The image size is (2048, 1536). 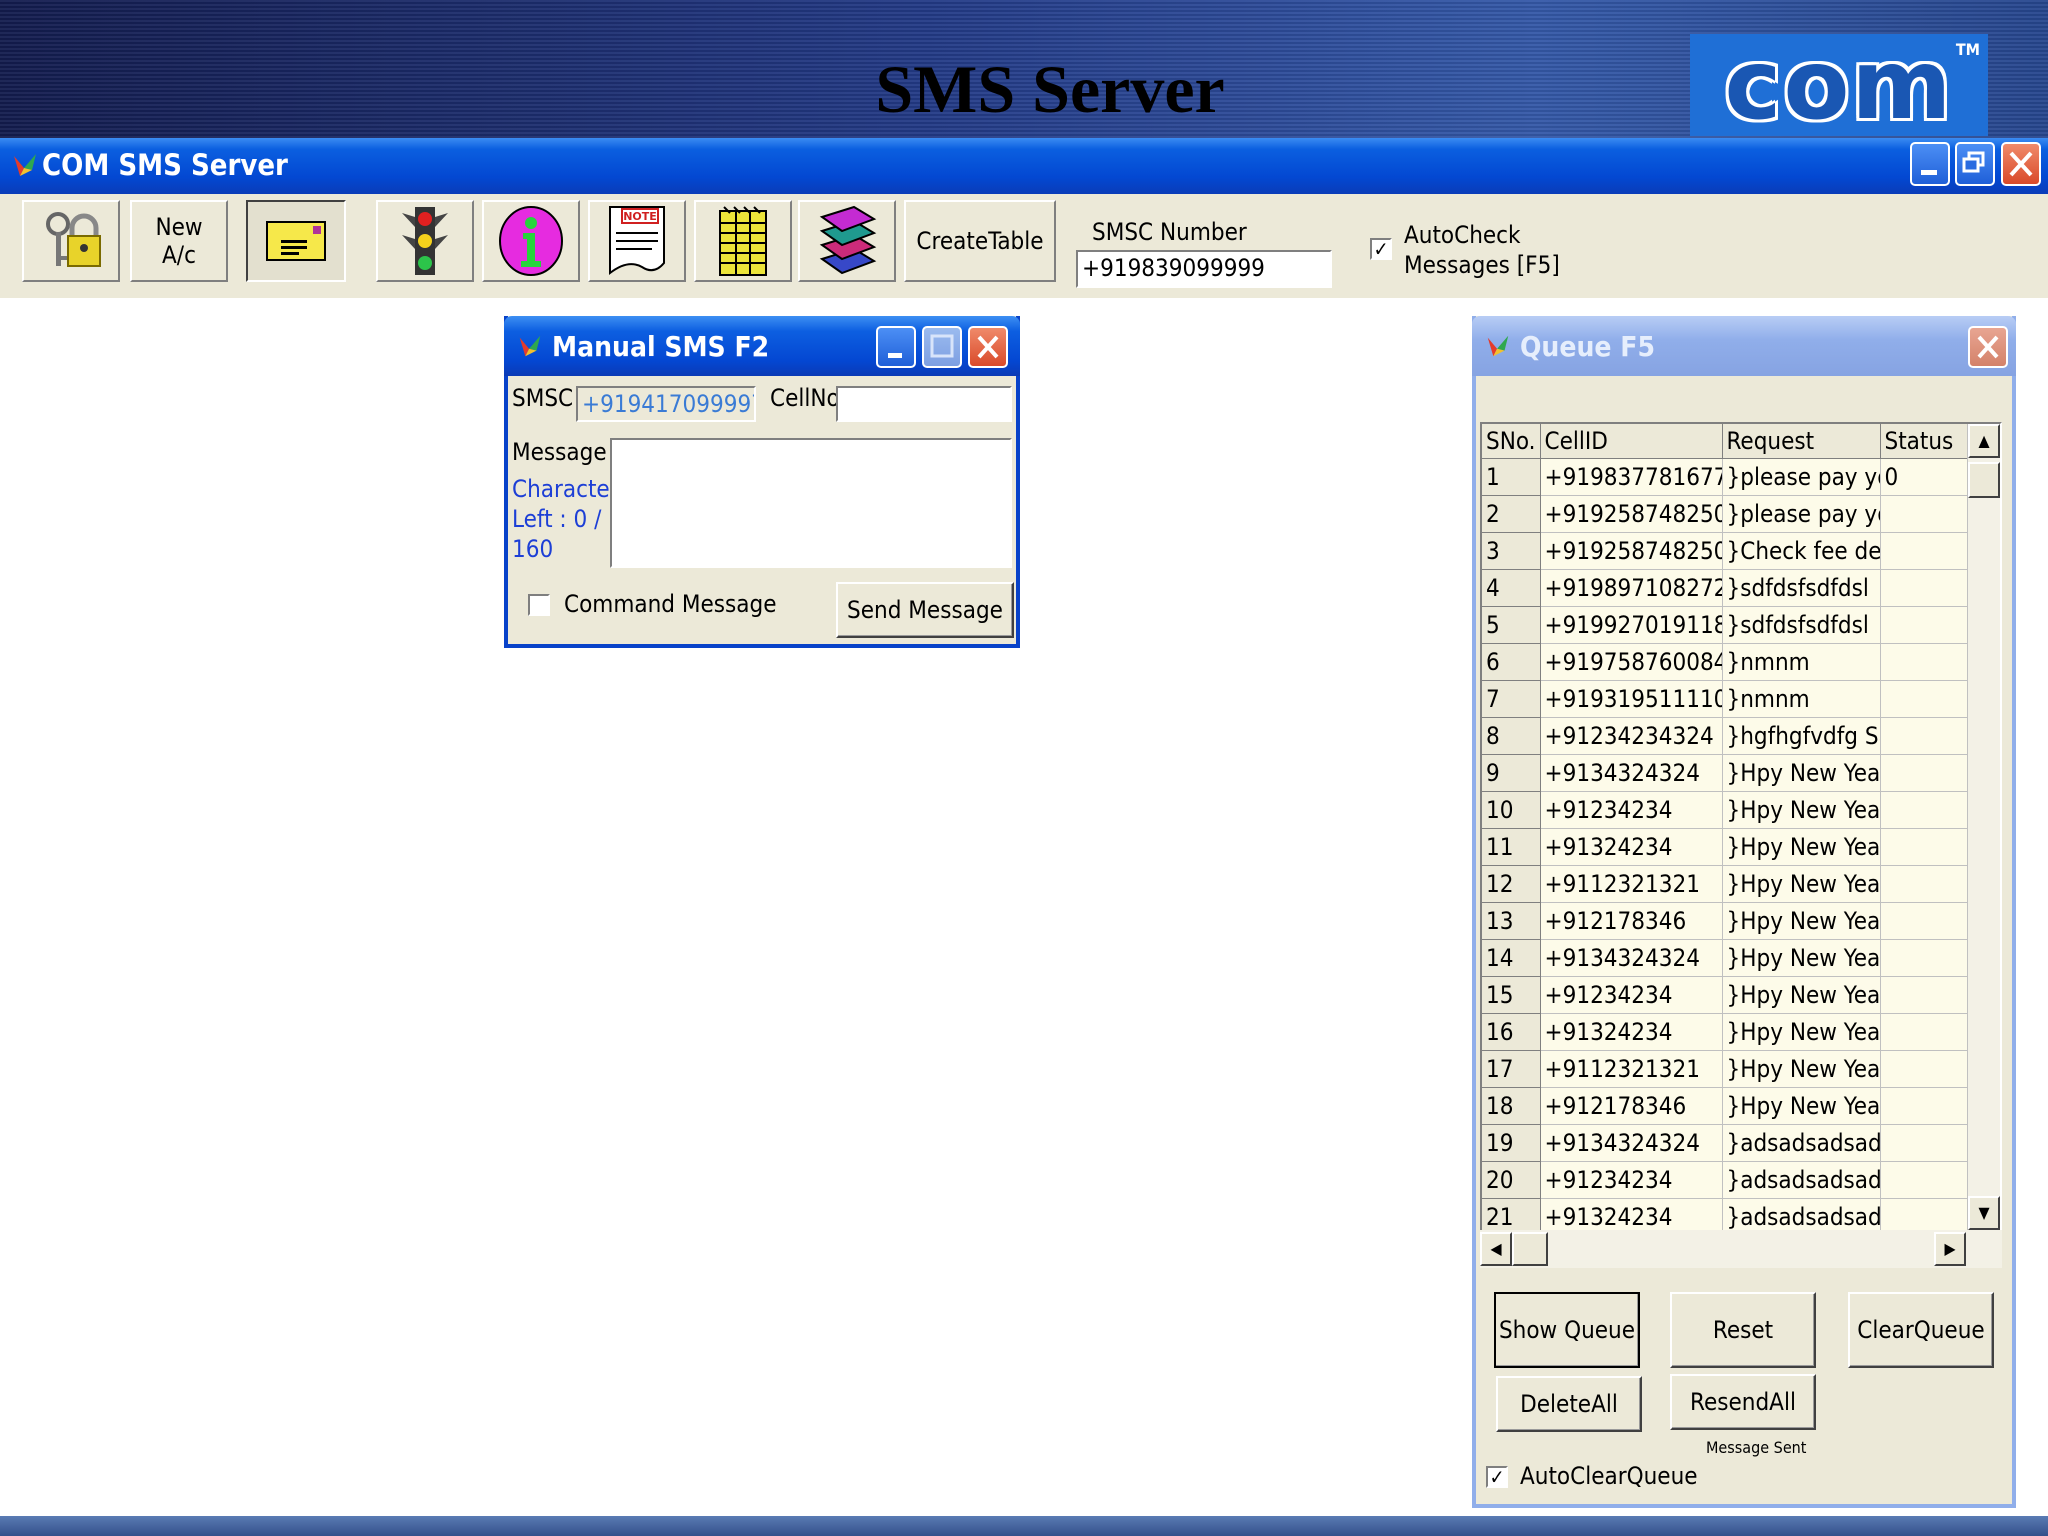 What do you see at coordinates (1631, 477) in the screenshot?
I see `cell-cellid: +919837781677` at bounding box center [1631, 477].